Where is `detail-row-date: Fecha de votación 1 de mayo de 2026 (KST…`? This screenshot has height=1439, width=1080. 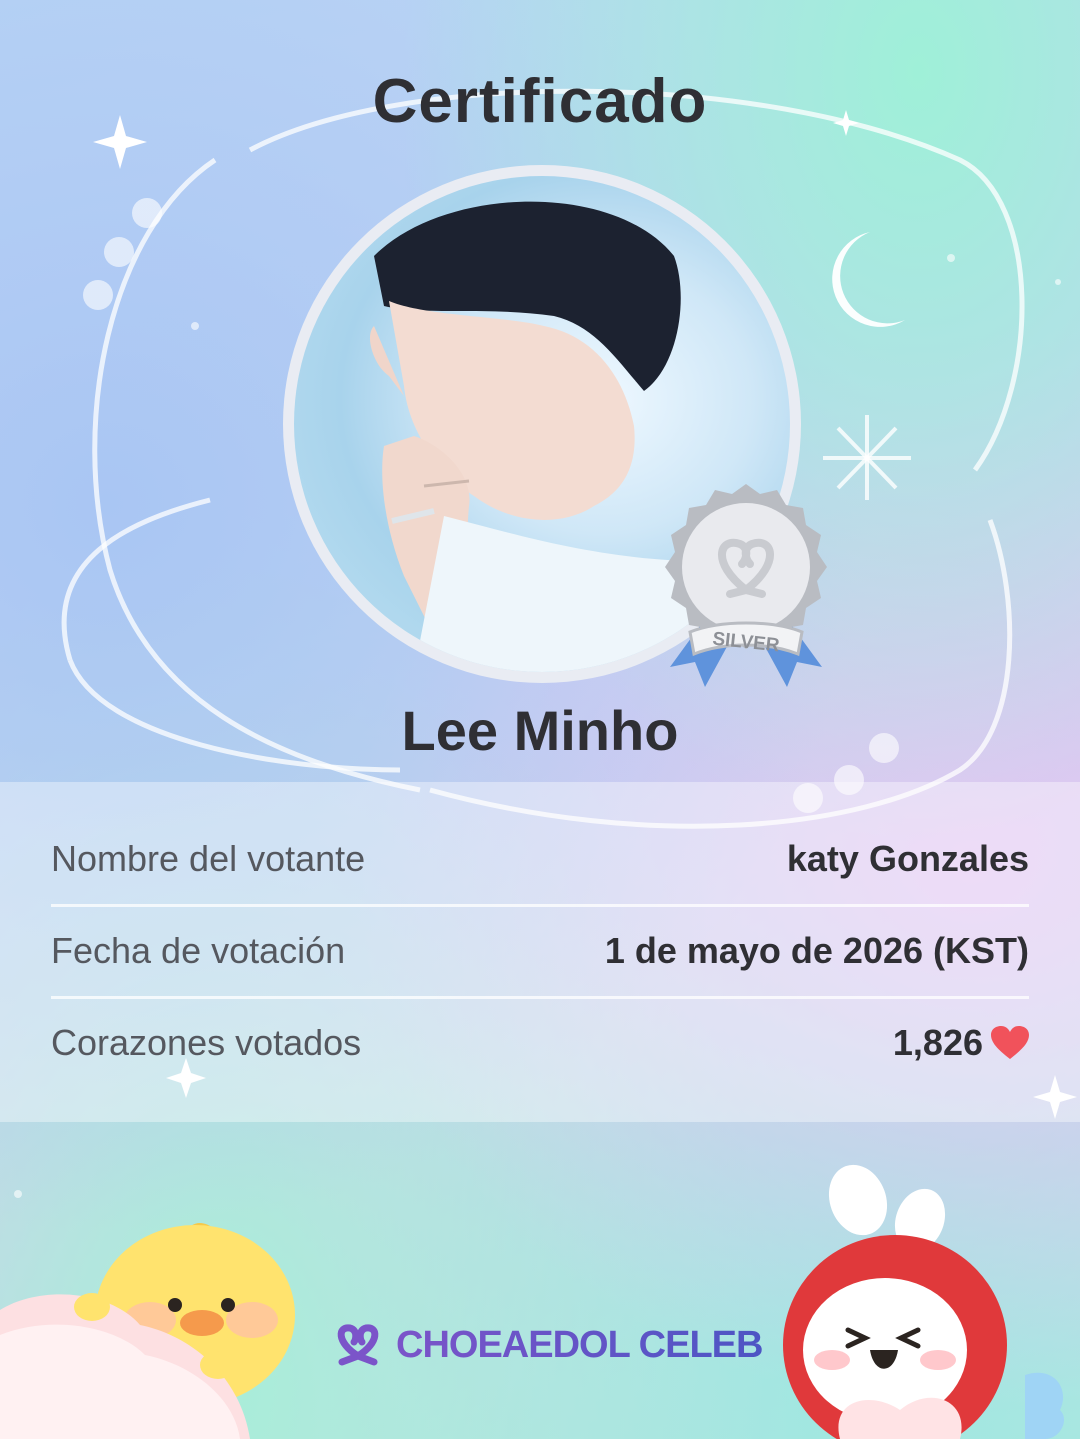 detail-row-date: Fecha de votación 1 de mayo de 2026 (KST… is located at coordinates (540, 951).